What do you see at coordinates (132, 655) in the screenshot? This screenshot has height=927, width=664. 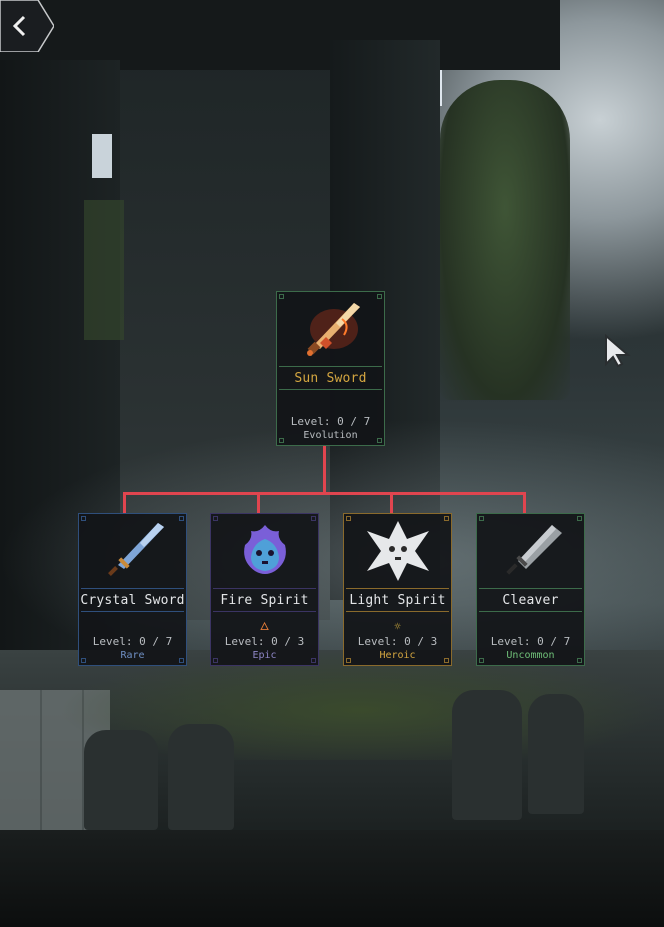 I see `card-rarity: Rare` at bounding box center [132, 655].